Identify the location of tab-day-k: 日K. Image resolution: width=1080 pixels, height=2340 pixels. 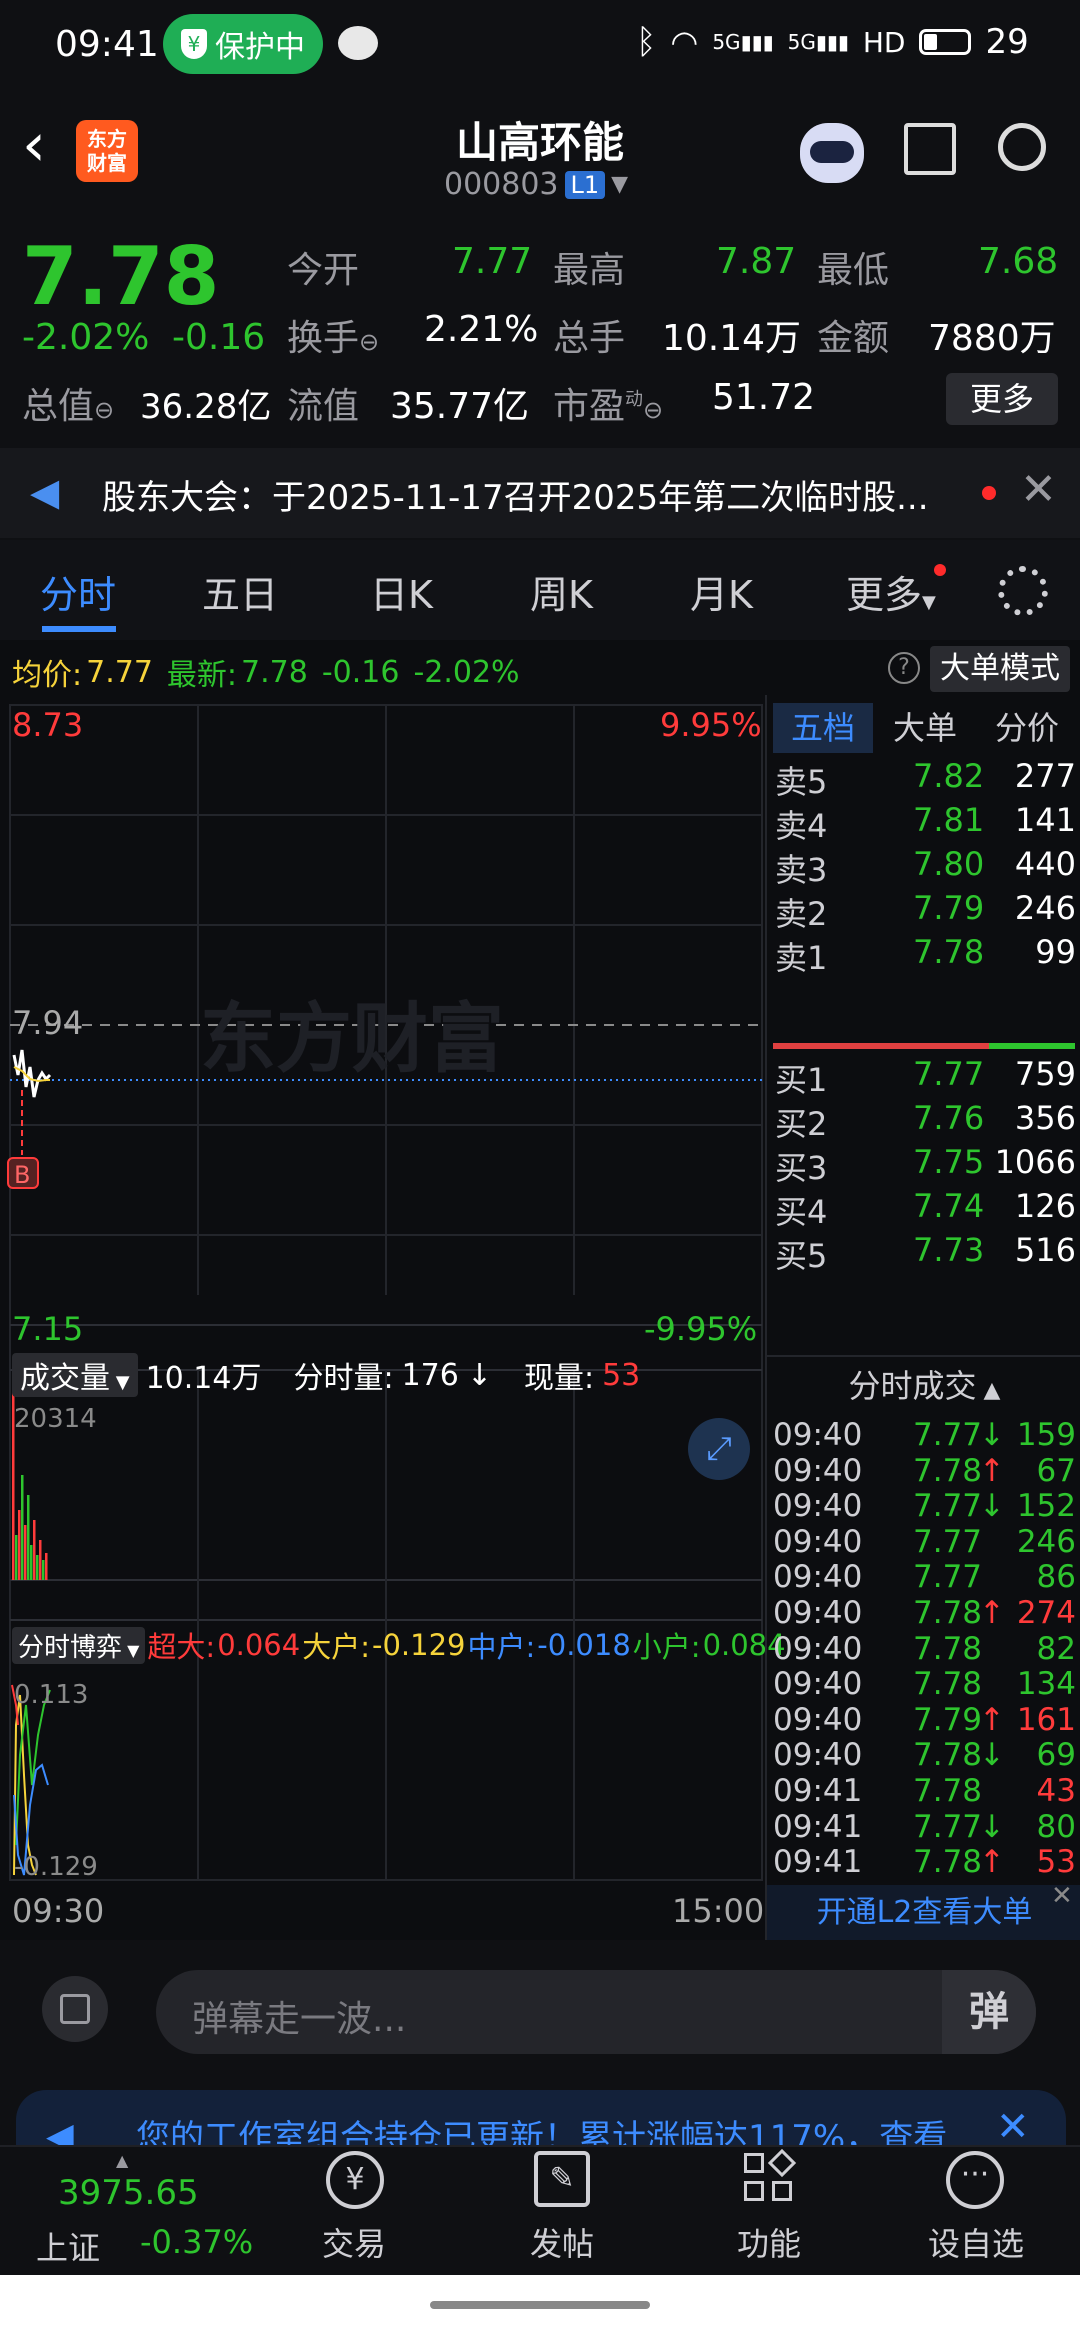
(401, 591).